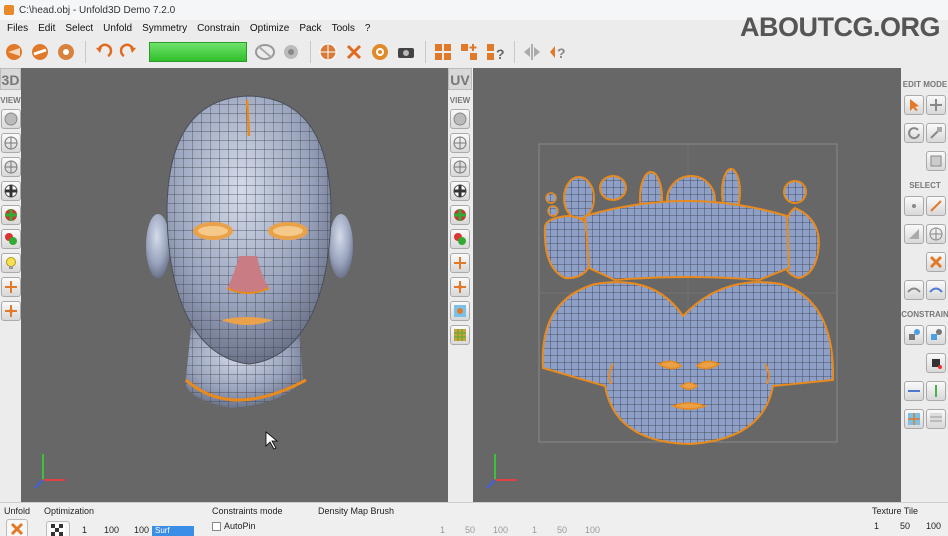  I want to click on wire-shade-button, so click(10, 167).